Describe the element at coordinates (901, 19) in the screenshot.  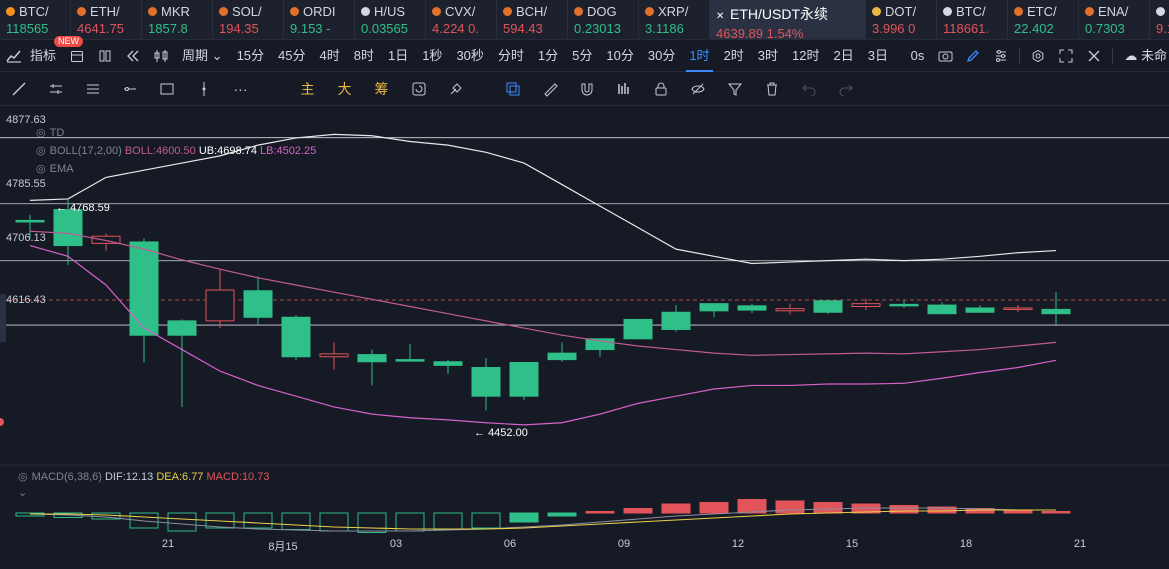
I see `ticker-item: DOT/3.996 0` at that location.